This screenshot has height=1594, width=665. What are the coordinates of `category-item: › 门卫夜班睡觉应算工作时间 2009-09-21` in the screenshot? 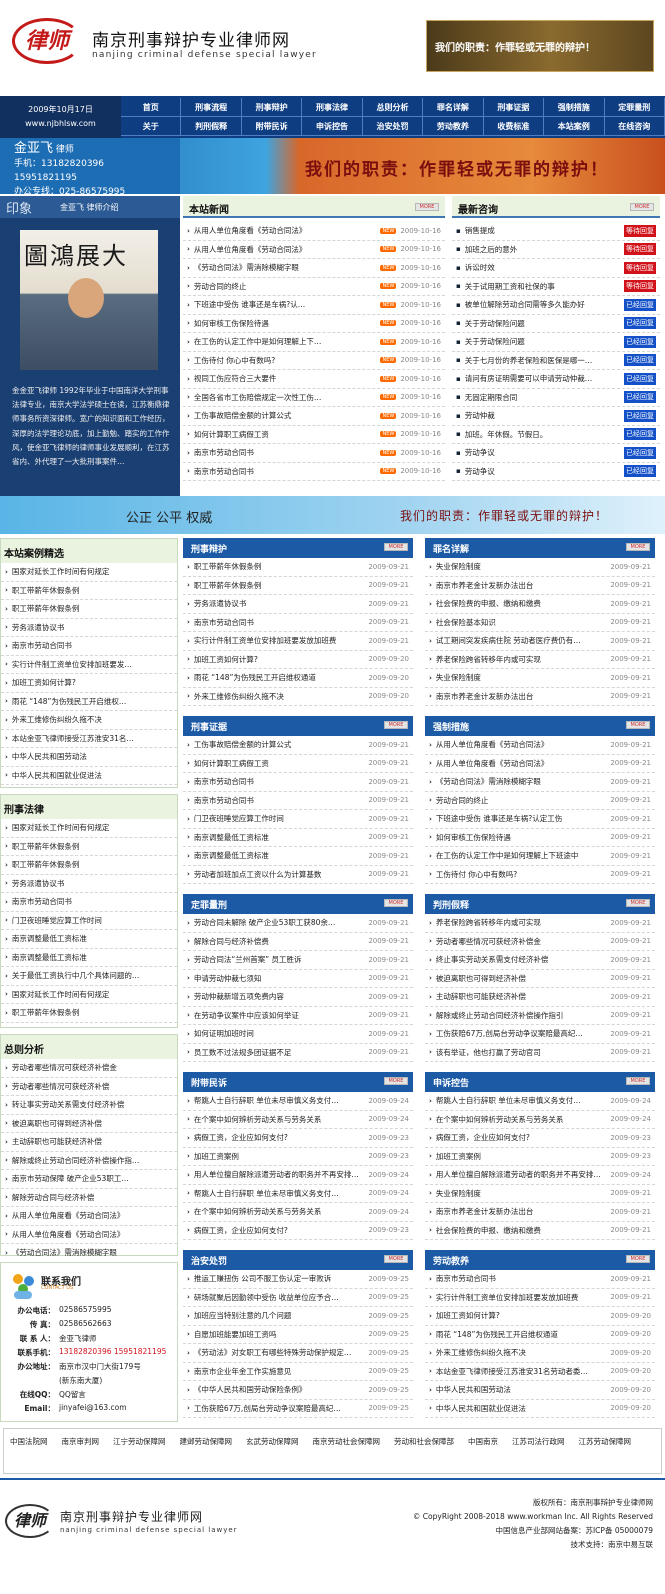 It's located at (298, 819).